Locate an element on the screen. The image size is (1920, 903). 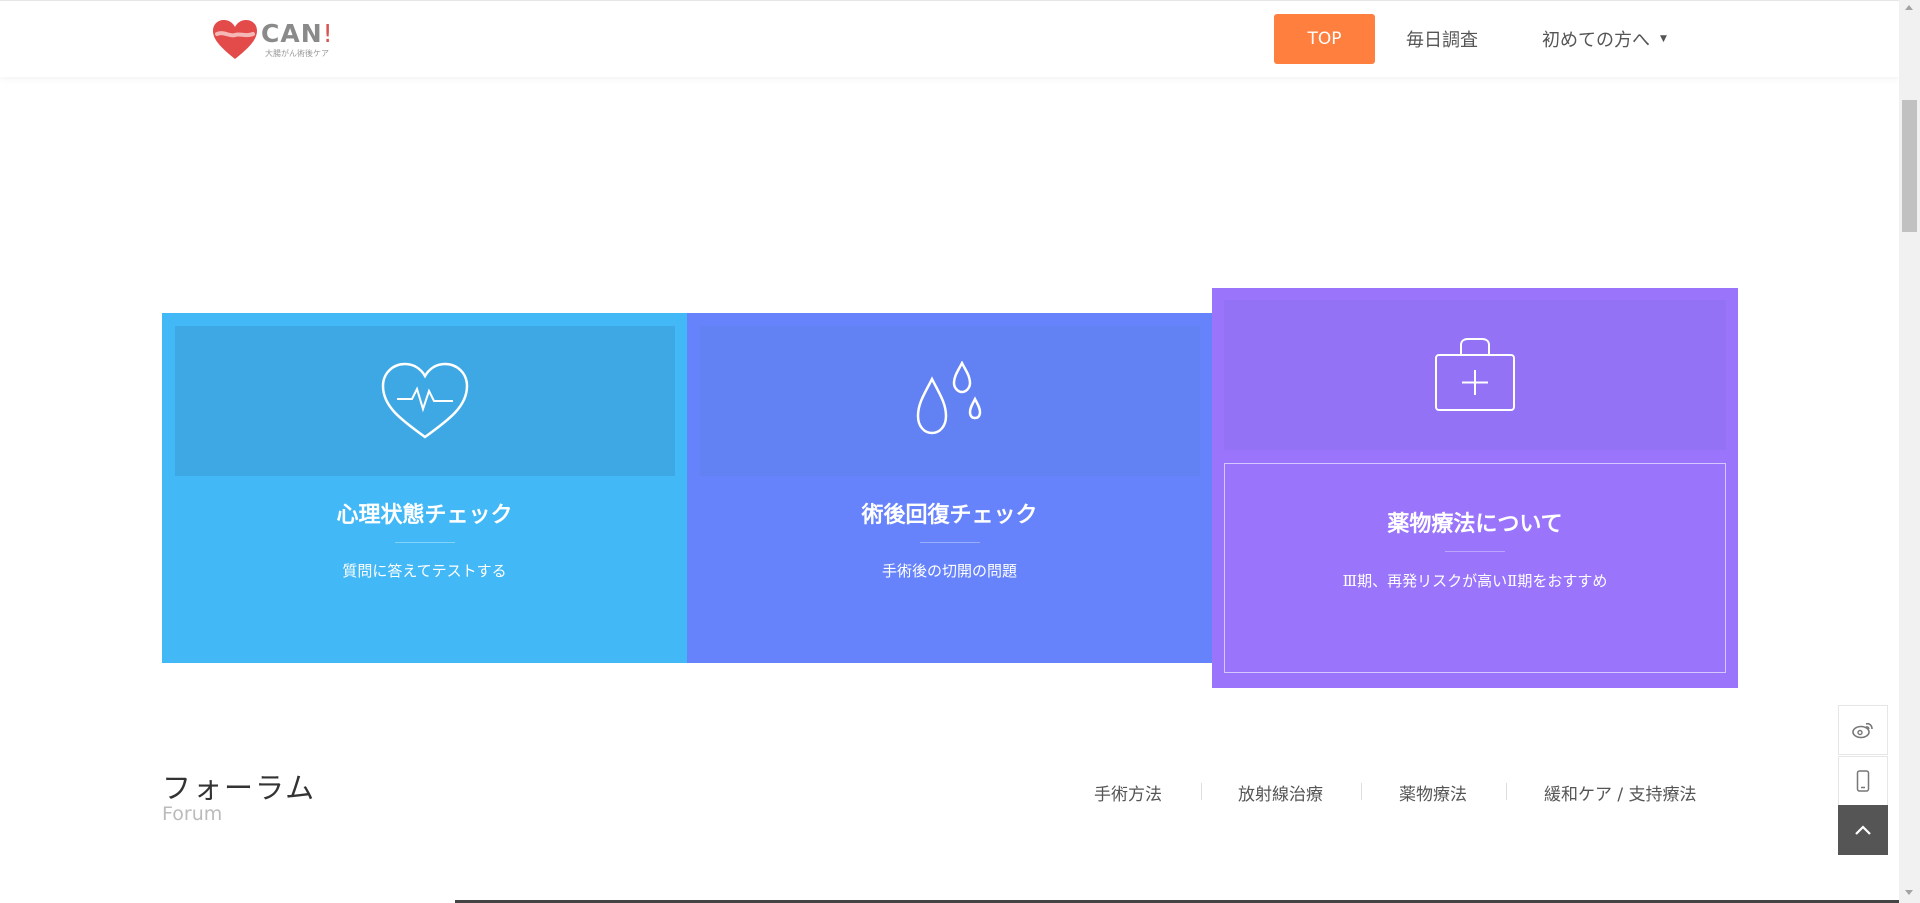
nav-daily-survey: 毎日調査 is located at coordinates (1442, 39).